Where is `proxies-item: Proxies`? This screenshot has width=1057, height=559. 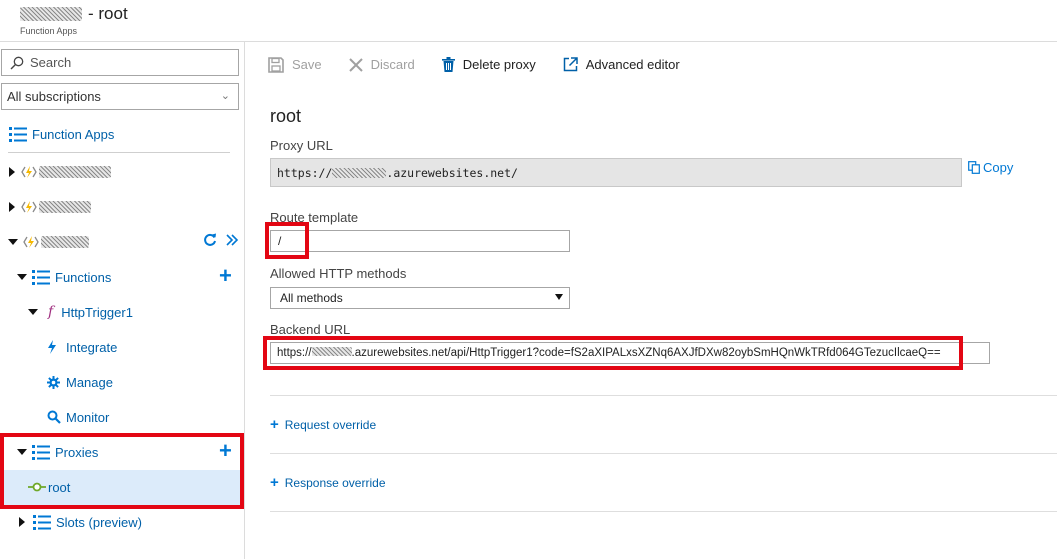 proxies-item: Proxies is located at coordinates (121, 452).